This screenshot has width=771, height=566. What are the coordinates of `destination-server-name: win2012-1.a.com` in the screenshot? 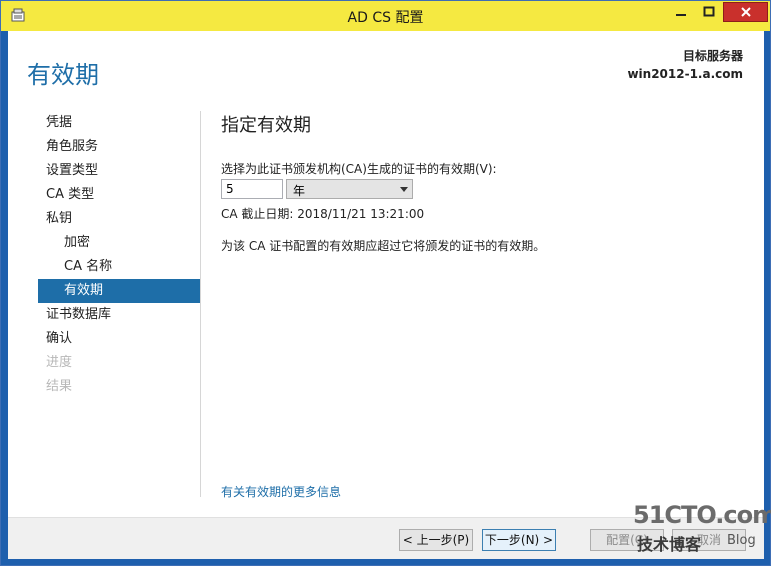 It's located at (685, 74).